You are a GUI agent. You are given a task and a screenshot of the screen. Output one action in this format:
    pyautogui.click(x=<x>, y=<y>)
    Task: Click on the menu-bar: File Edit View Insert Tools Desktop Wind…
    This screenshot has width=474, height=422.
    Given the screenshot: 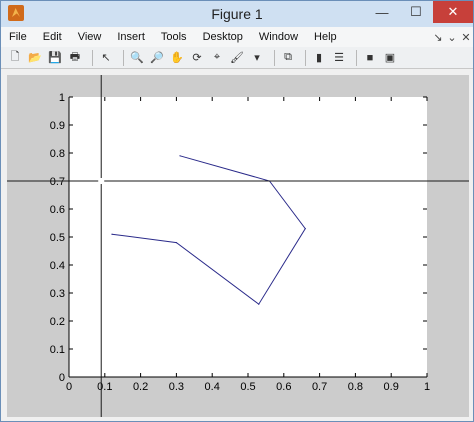 What is the action you would take?
    pyautogui.click(x=237, y=37)
    